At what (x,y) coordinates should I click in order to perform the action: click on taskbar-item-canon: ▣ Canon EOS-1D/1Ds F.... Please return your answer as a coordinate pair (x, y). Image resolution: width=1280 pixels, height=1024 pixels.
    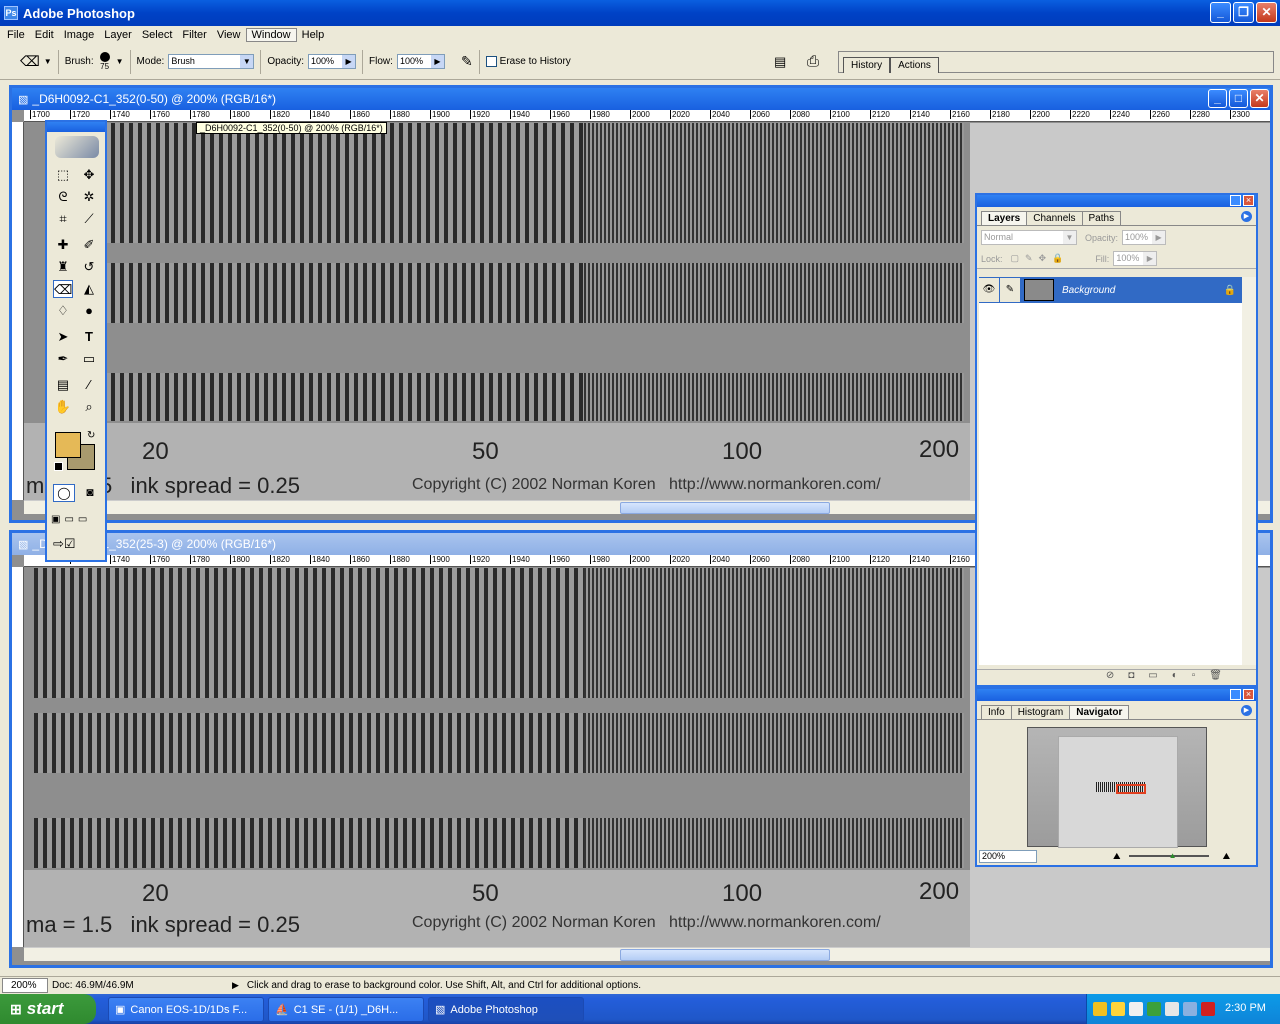
    Looking at the image, I should click on (186, 1009).